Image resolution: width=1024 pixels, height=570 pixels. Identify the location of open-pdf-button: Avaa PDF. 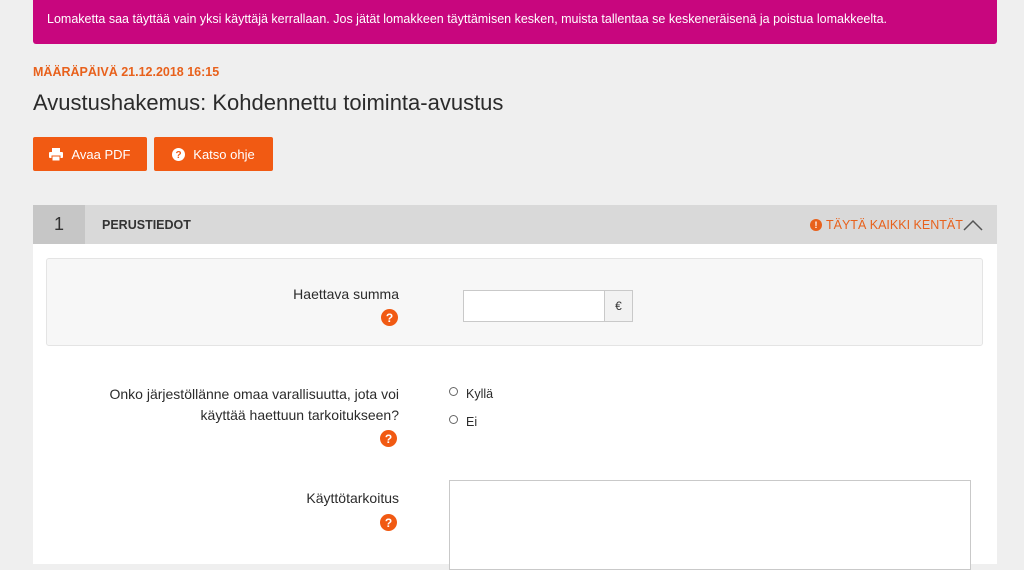
(90, 154).